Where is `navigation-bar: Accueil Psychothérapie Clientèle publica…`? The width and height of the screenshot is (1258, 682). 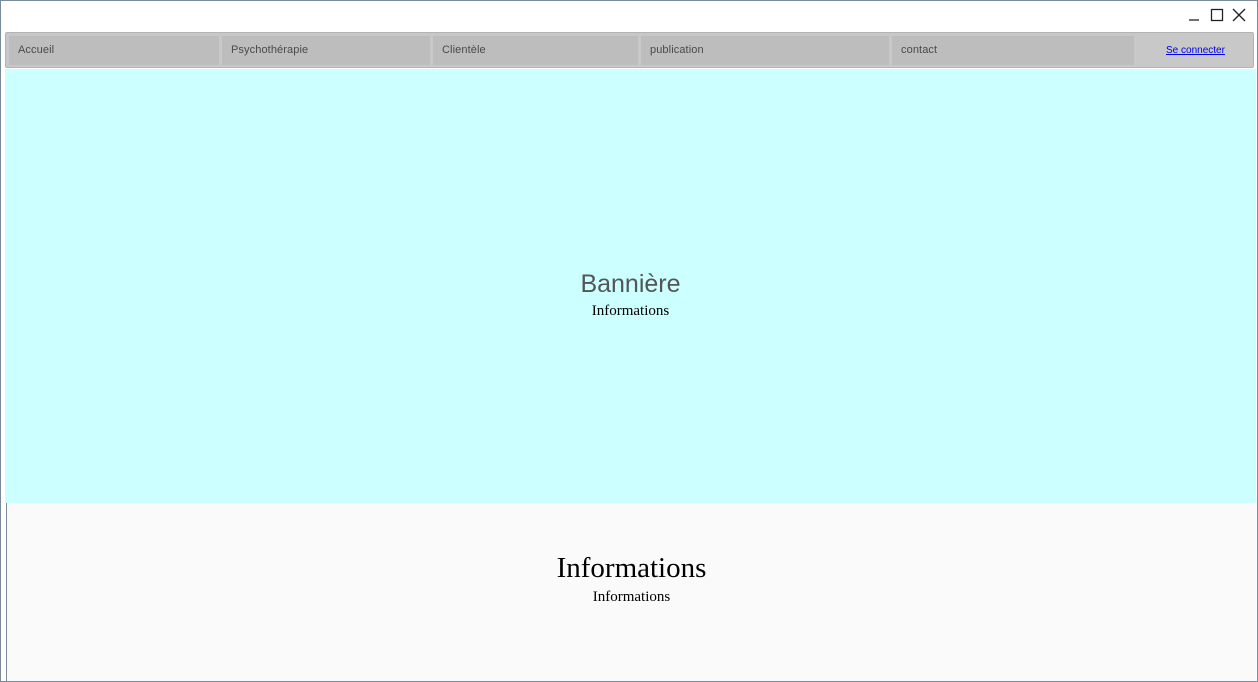
navigation-bar: Accueil Psychothérapie Clientèle publica… is located at coordinates (629, 50).